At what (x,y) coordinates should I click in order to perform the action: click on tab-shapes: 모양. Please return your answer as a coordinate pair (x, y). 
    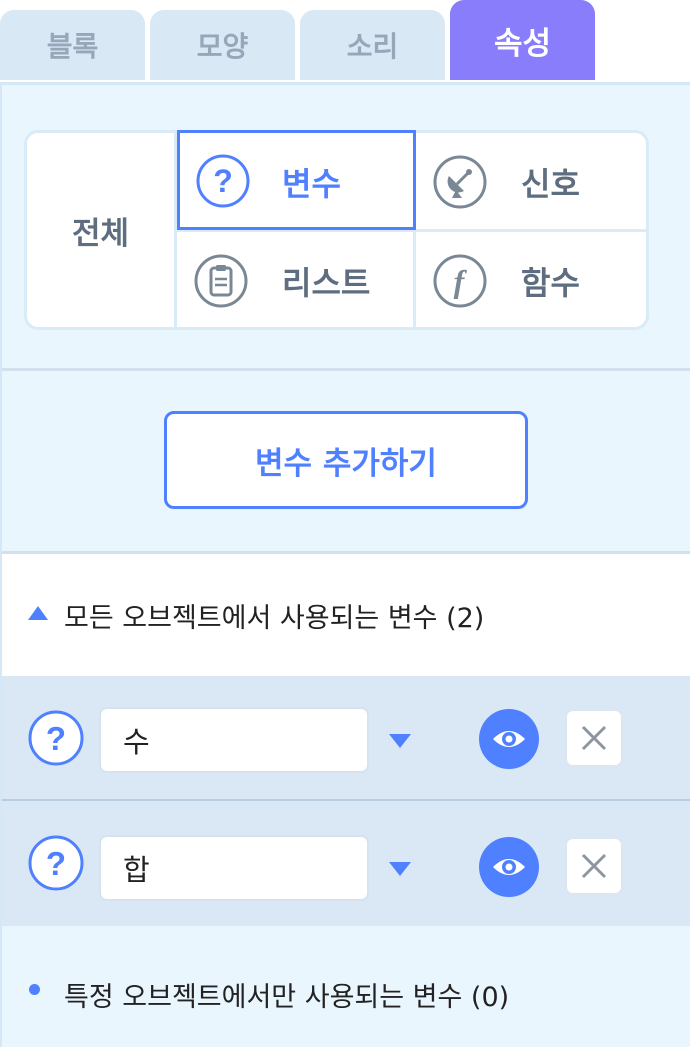
    Looking at the image, I should click on (222, 45).